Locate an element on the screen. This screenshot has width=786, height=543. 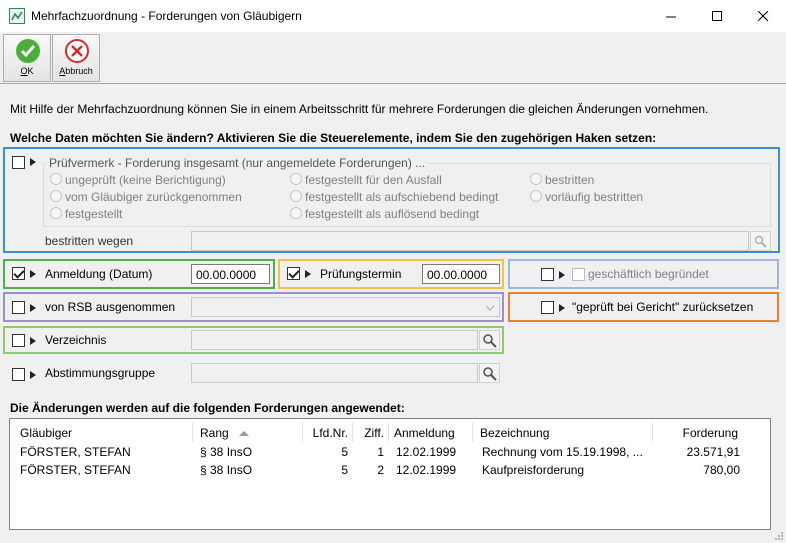
radio-label: vorläufig bestritten is located at coordinates (594, 197).